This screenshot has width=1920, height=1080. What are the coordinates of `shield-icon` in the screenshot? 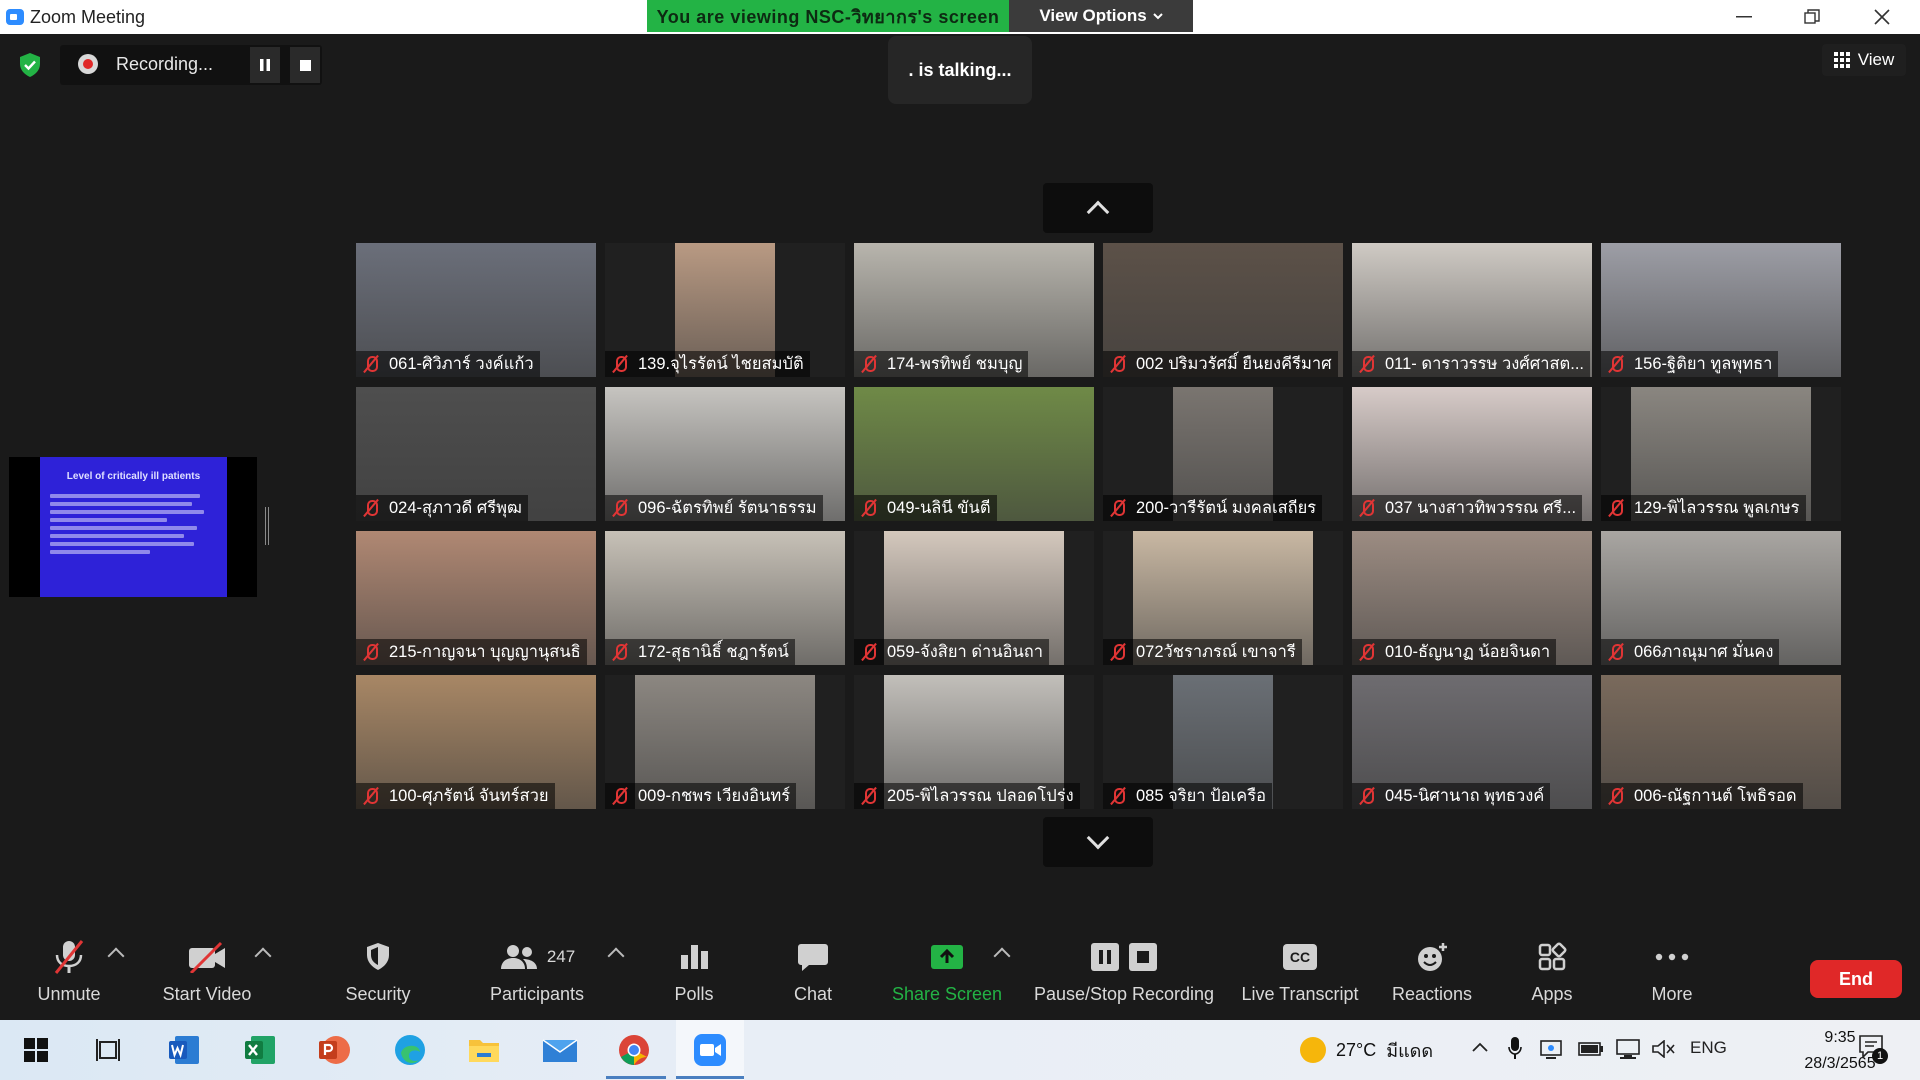 It's located at (378, 956).